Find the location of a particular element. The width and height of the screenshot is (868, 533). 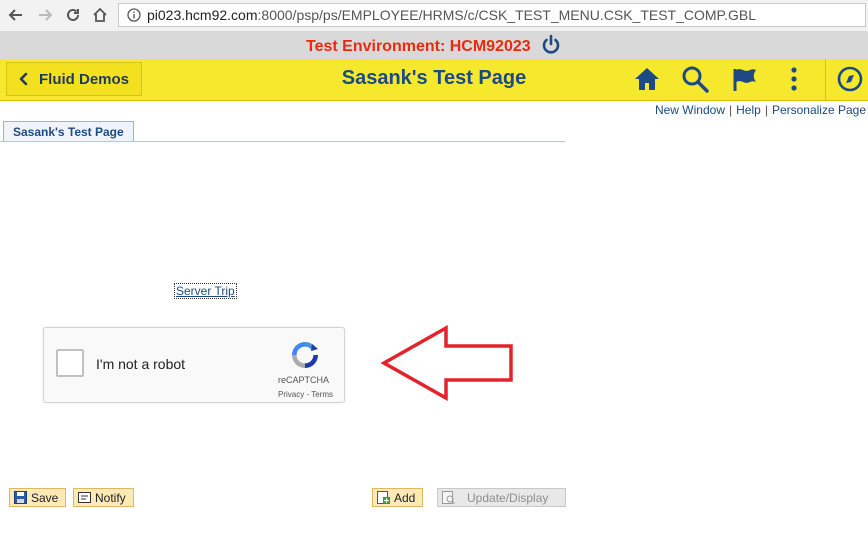

more-icon is located at coordinates (794, 79).